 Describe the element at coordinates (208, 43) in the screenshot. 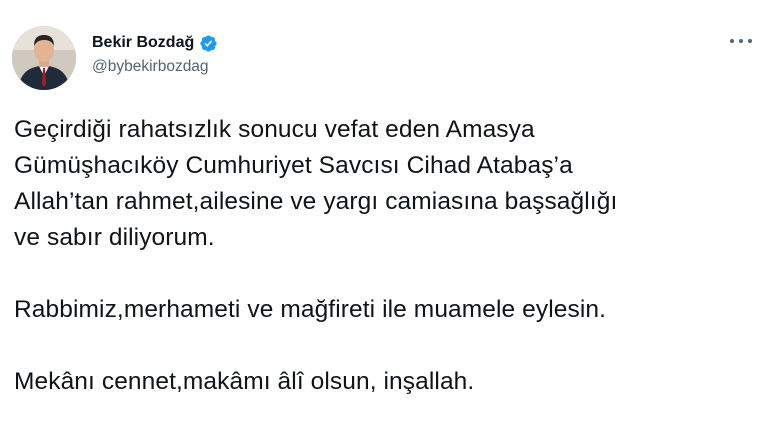

I see `verified-badge-icon` at that location.